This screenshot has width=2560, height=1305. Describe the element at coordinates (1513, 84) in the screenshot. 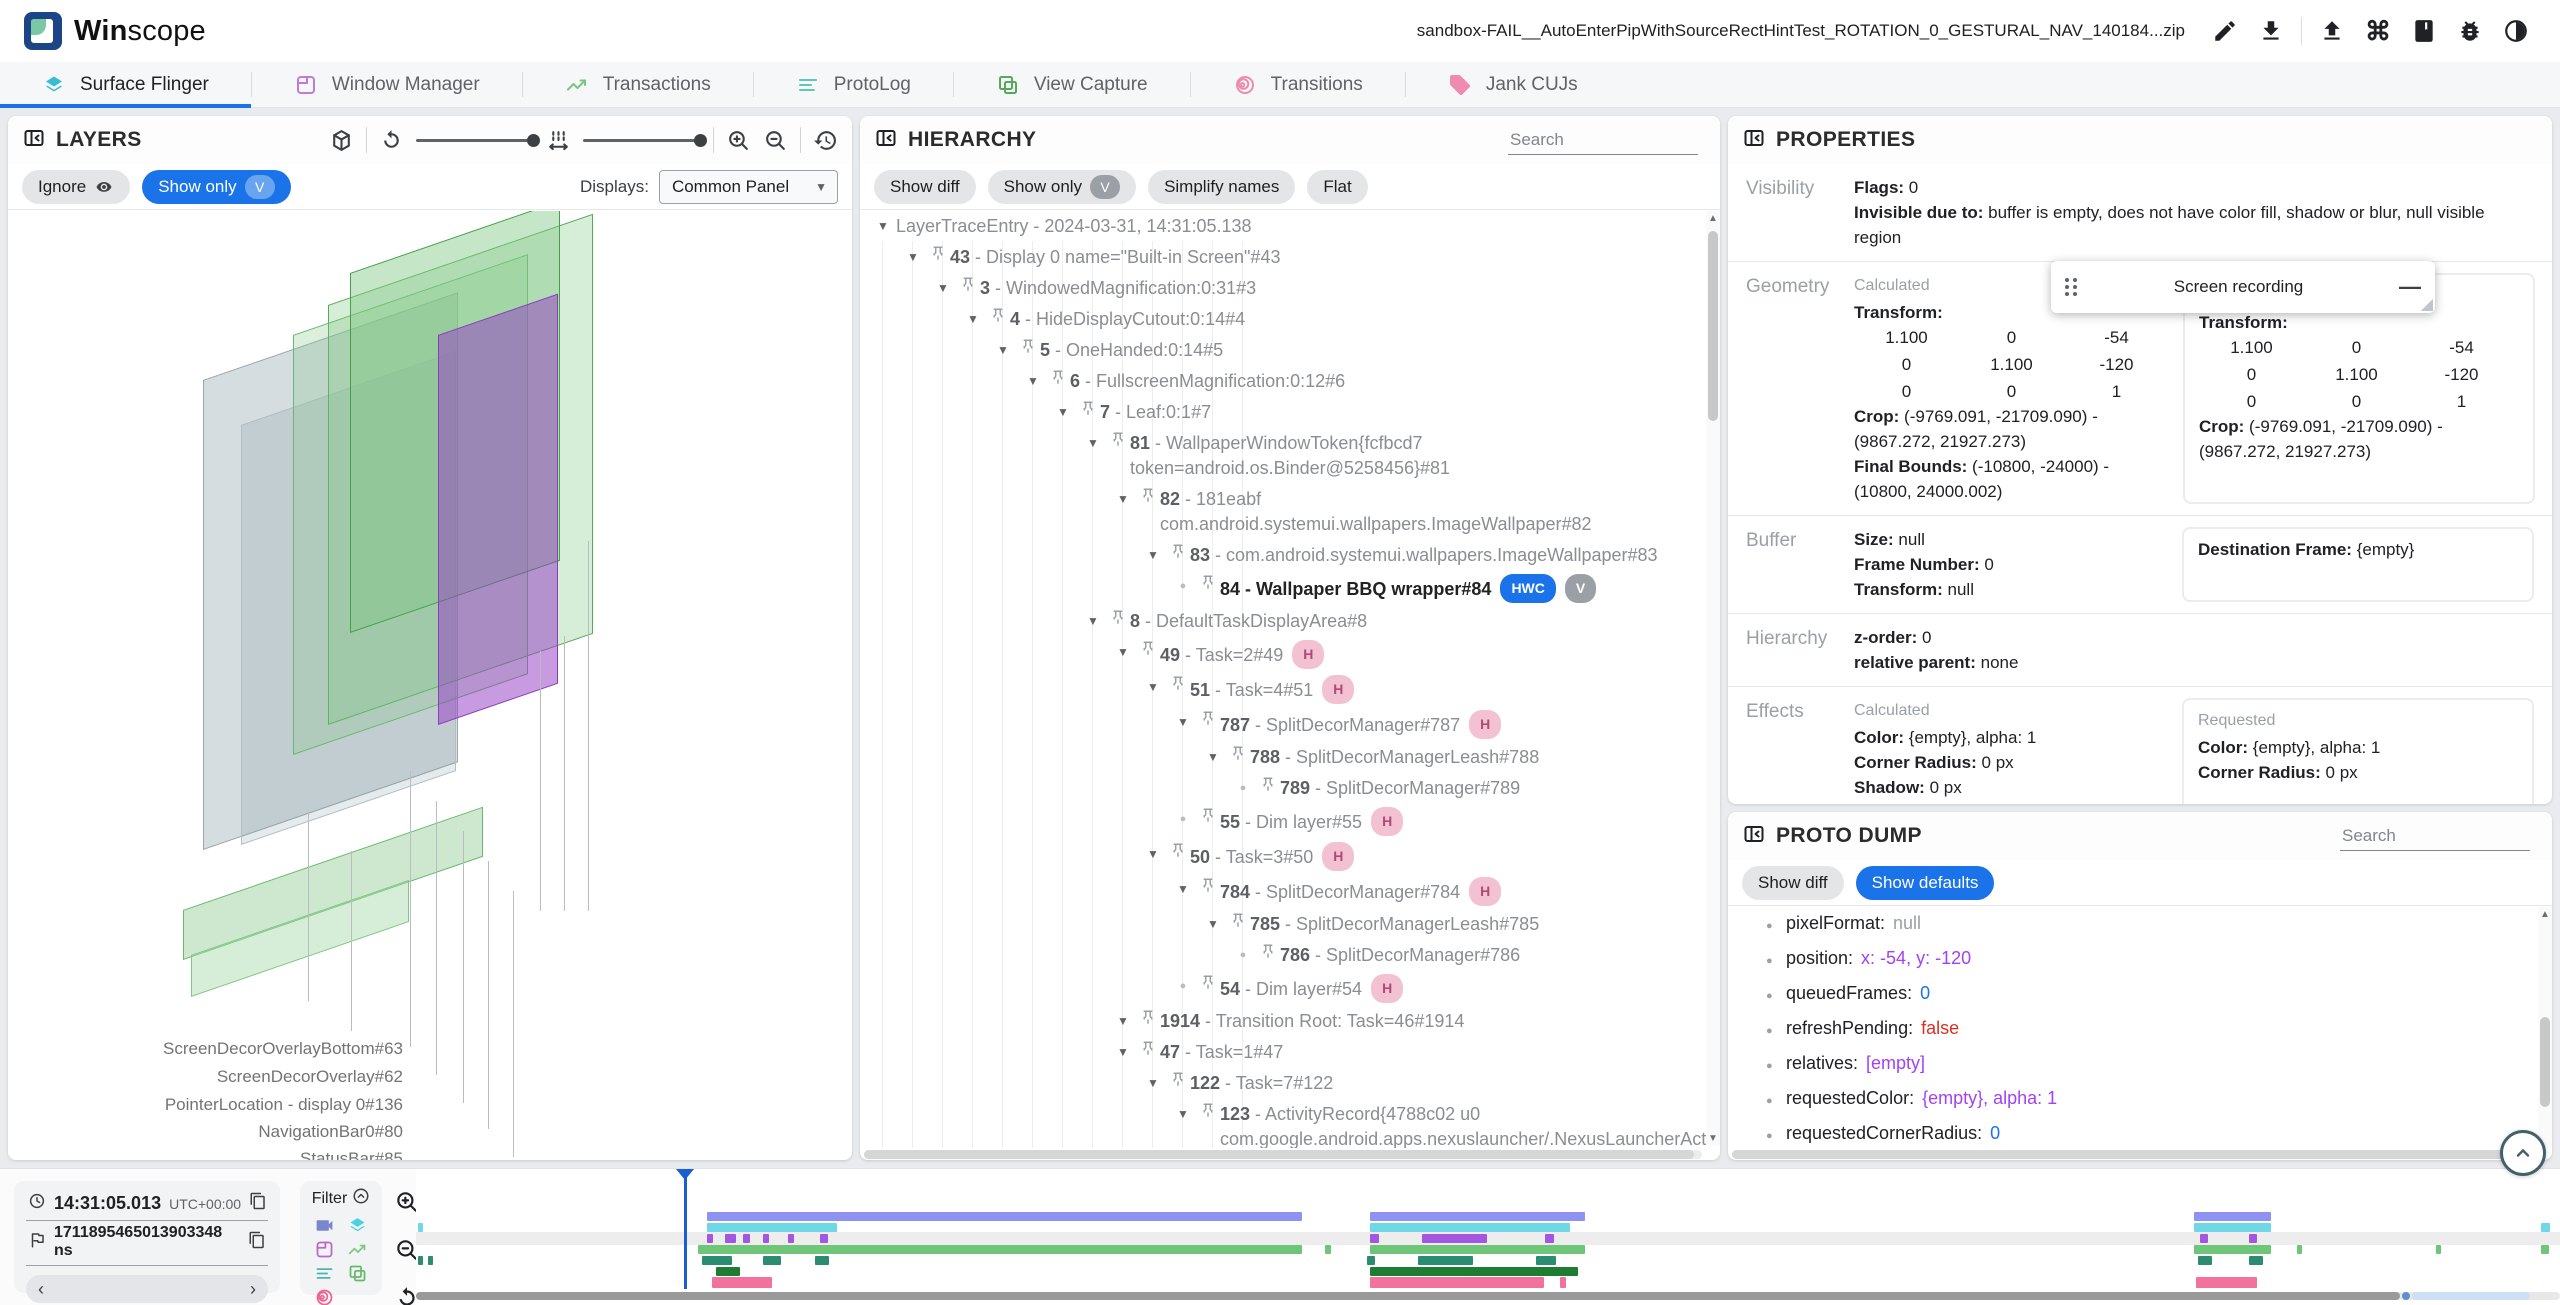

I see `tab-jank-cujs: Jank CUJs` at that location.